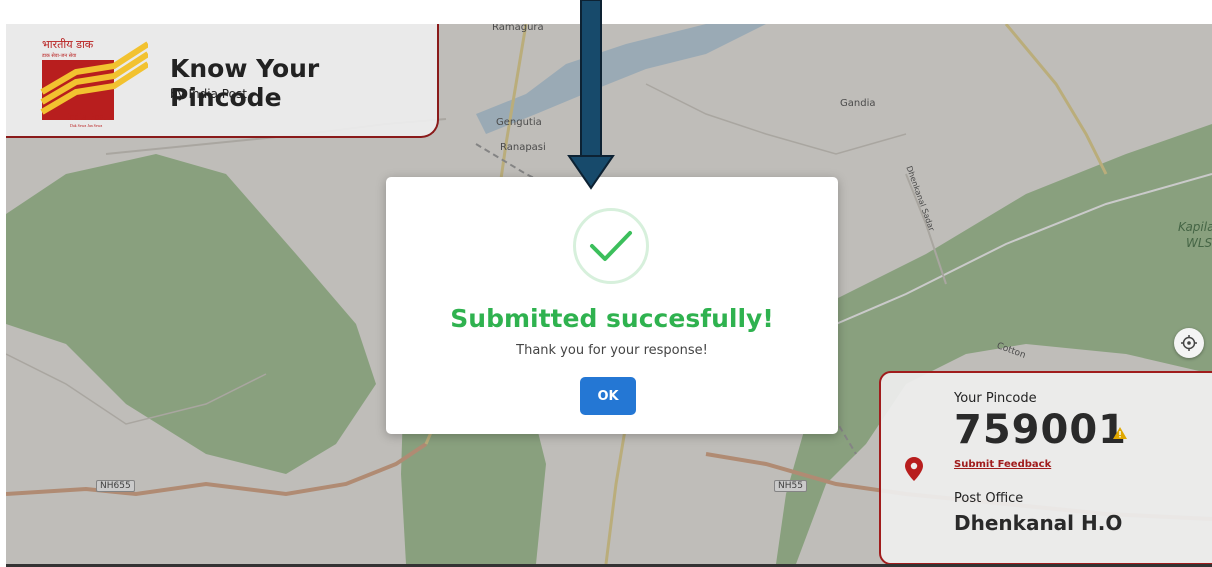 This screenshot has height=567, width=1212. What do you see at coordinates (1120, 433) in the screenshot?
I see `warning-icon` at bounding box center [1120, 433].